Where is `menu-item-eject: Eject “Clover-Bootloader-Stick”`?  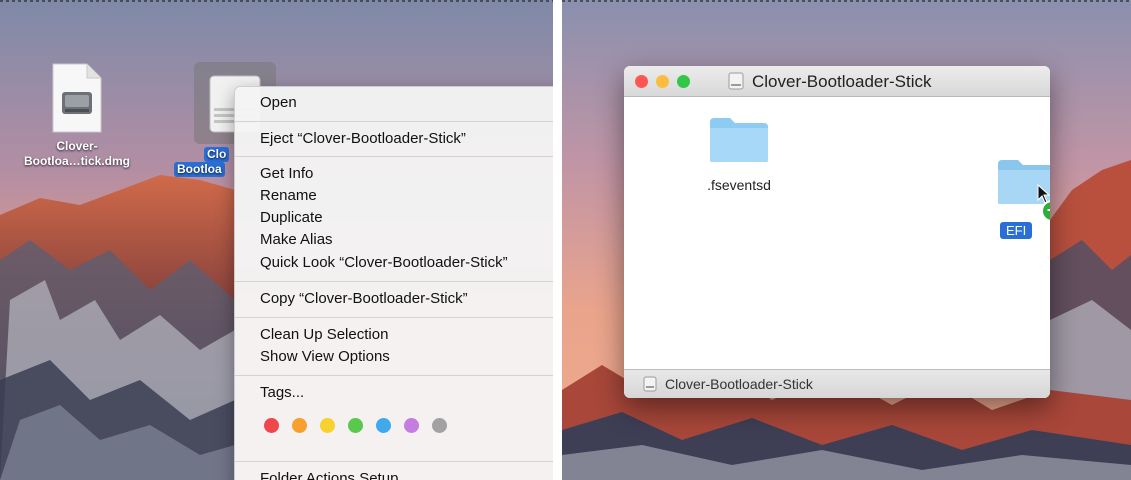 menu-item-eject: Eject “Clover-Bootloader-Stick” is located at coordinates (363, 139).